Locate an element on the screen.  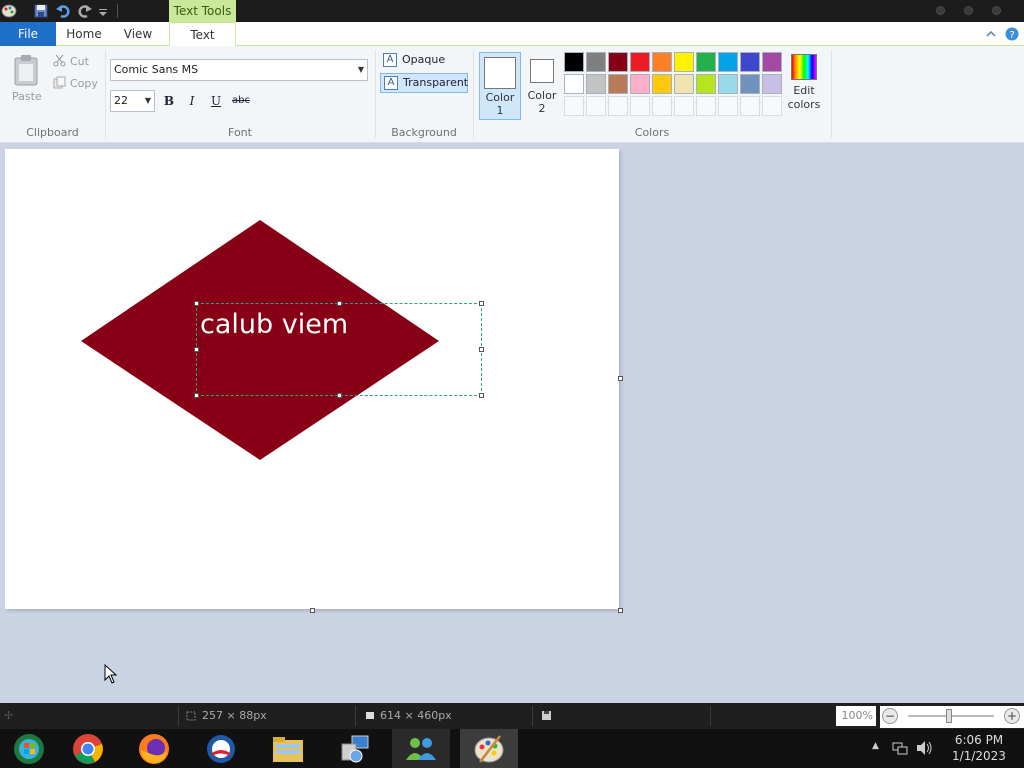
transparent-option: A Transparent is located at coordinates (424, 83).